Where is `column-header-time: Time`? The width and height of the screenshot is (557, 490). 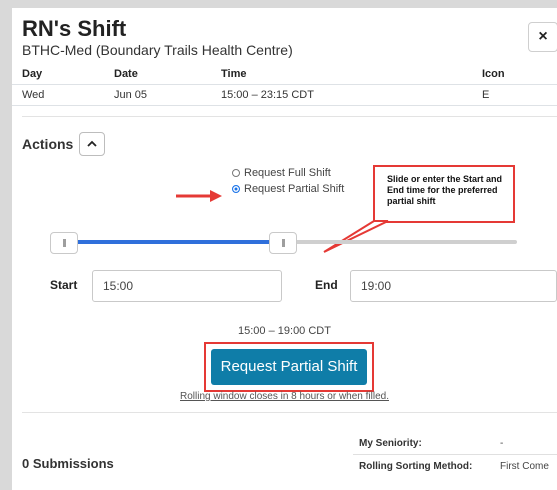 column-header-time: Time is located at coordinates (234, 74).